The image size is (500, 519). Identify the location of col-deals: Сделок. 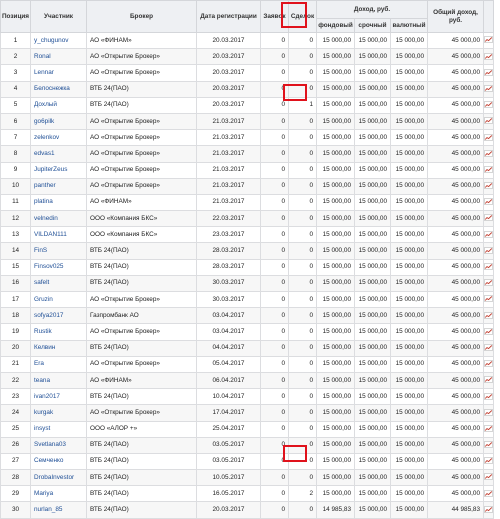
(302, 16).